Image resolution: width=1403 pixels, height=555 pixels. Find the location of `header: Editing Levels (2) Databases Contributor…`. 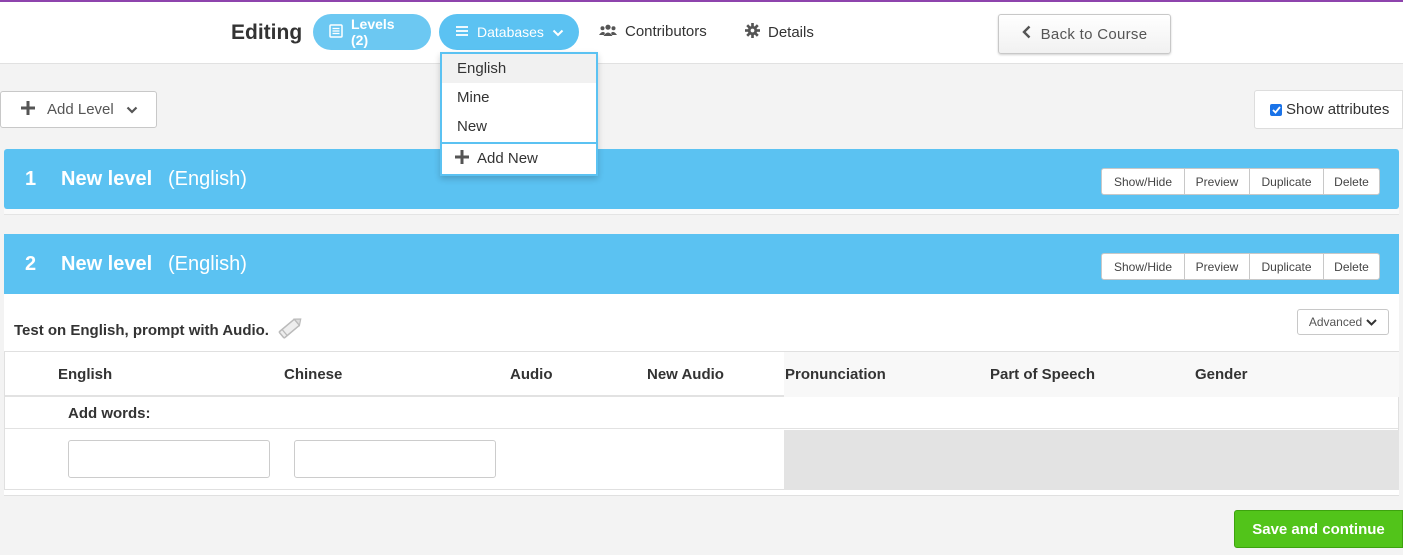

header: Editing Levels (2) Databases Contributor… is located at coordinates (701, 33).